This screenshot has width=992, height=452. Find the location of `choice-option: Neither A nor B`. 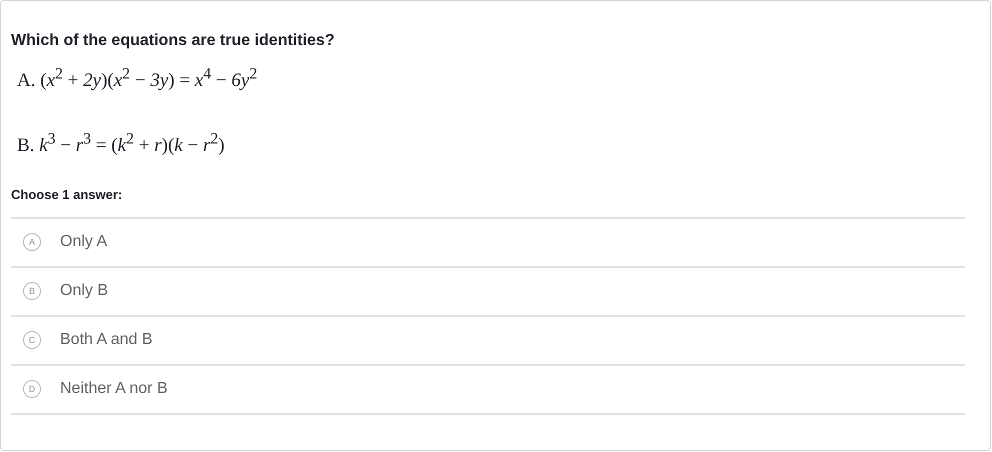

choice-option: Neither A nor B is located at coordinates (114, 389).